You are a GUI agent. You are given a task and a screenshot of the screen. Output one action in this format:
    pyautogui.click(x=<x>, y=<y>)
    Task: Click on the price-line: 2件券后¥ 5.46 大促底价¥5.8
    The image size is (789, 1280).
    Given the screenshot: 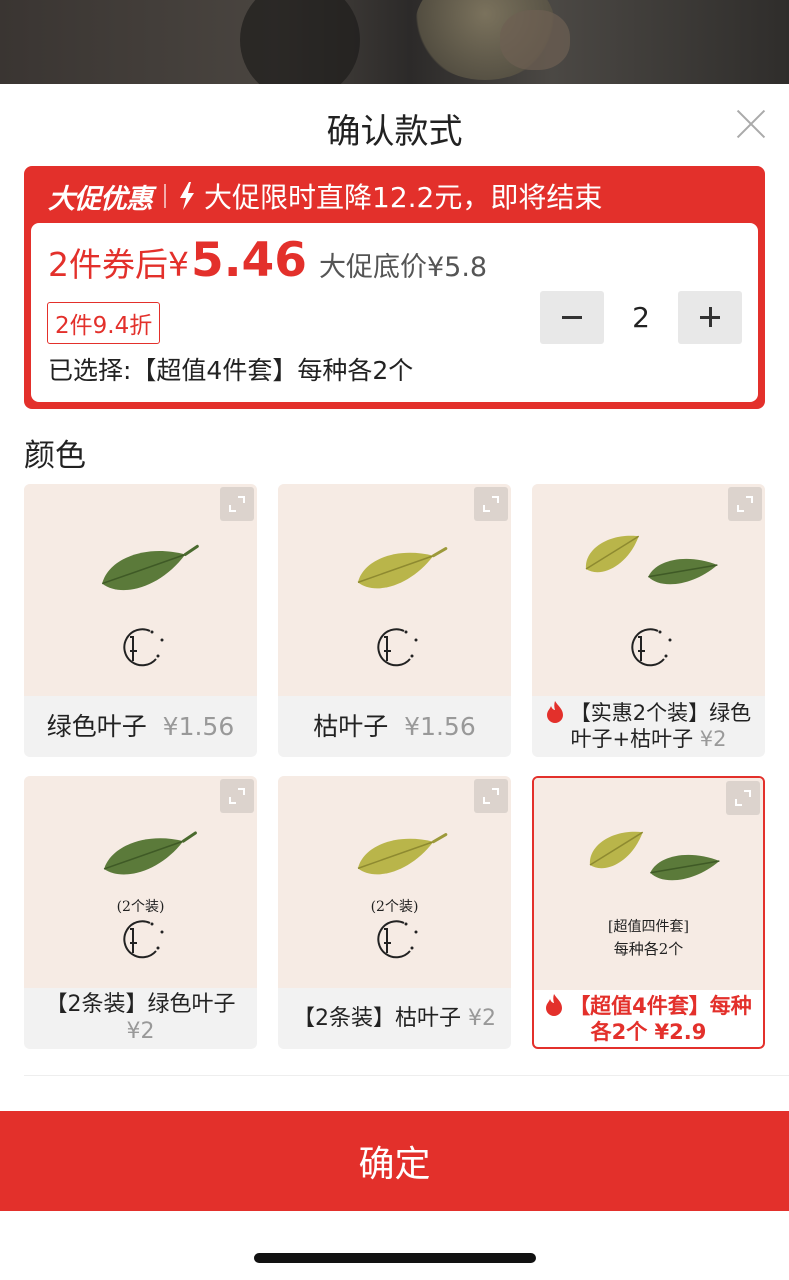 What is the action you would take?
    pyautogui.click(x=267, y=260)
    